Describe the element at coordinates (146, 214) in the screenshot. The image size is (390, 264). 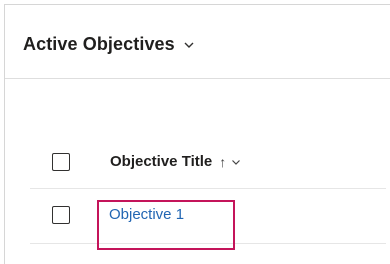
I see `objective-title-link: Objective 1` at that location.